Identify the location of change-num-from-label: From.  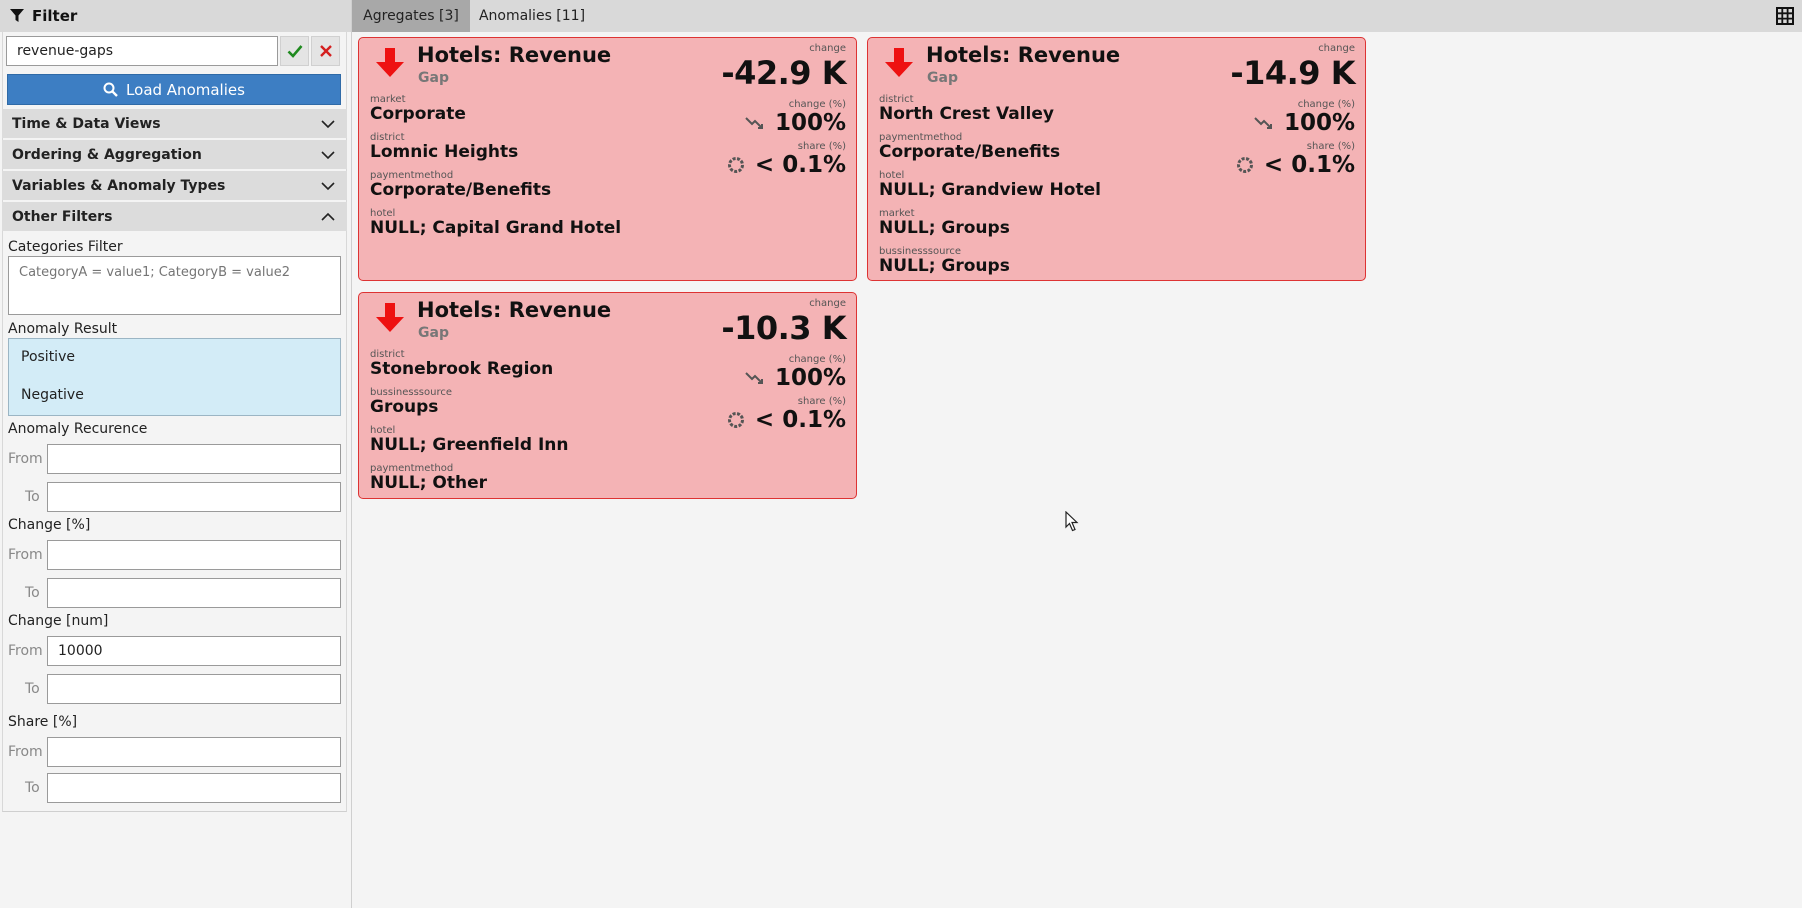
(25, 651).